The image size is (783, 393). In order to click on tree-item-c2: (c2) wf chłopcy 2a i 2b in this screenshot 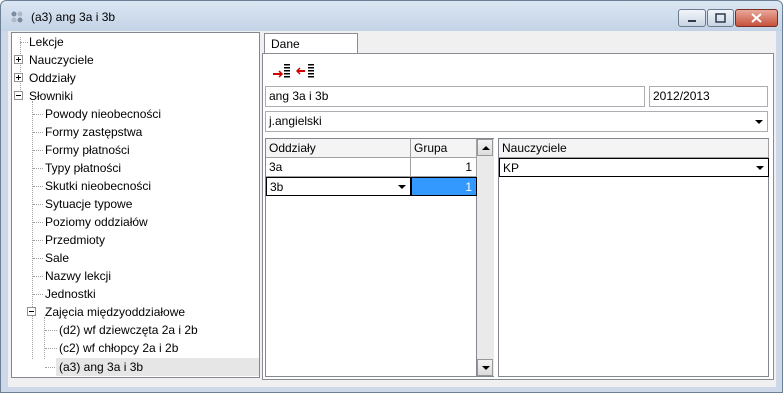, I will do `click(135, 348)`.